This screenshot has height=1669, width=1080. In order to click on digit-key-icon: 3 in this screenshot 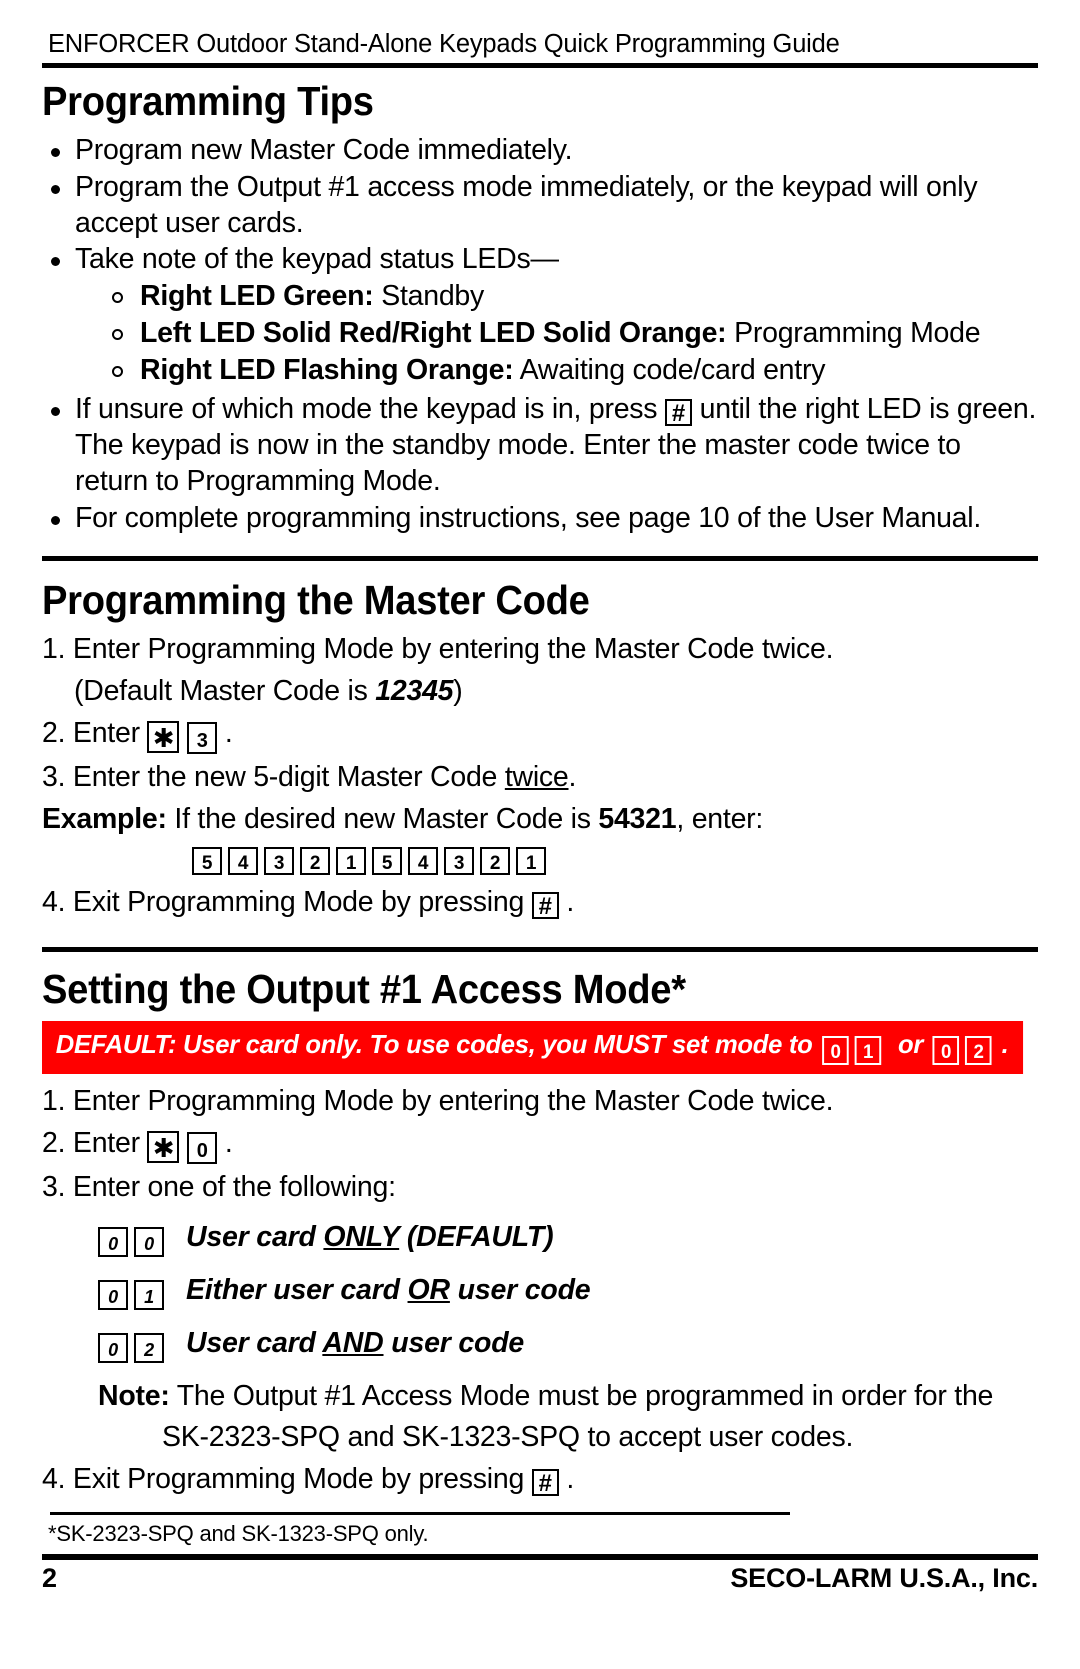, I will do `click(202, 737)`.